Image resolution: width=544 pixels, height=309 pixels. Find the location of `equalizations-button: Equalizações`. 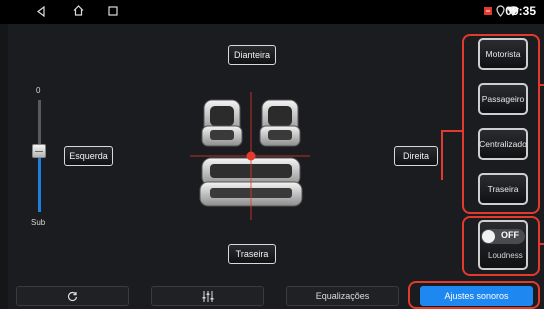

equalizations-button: Equalizações is located at coordinates (342, 296).